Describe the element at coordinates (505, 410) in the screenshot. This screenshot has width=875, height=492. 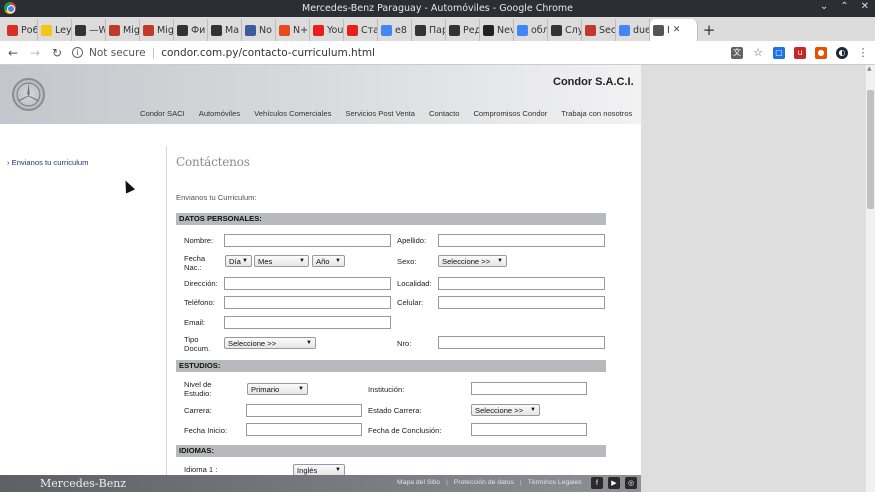
I see `estado-carrera-select: Seleccione >> ▼` at that location.